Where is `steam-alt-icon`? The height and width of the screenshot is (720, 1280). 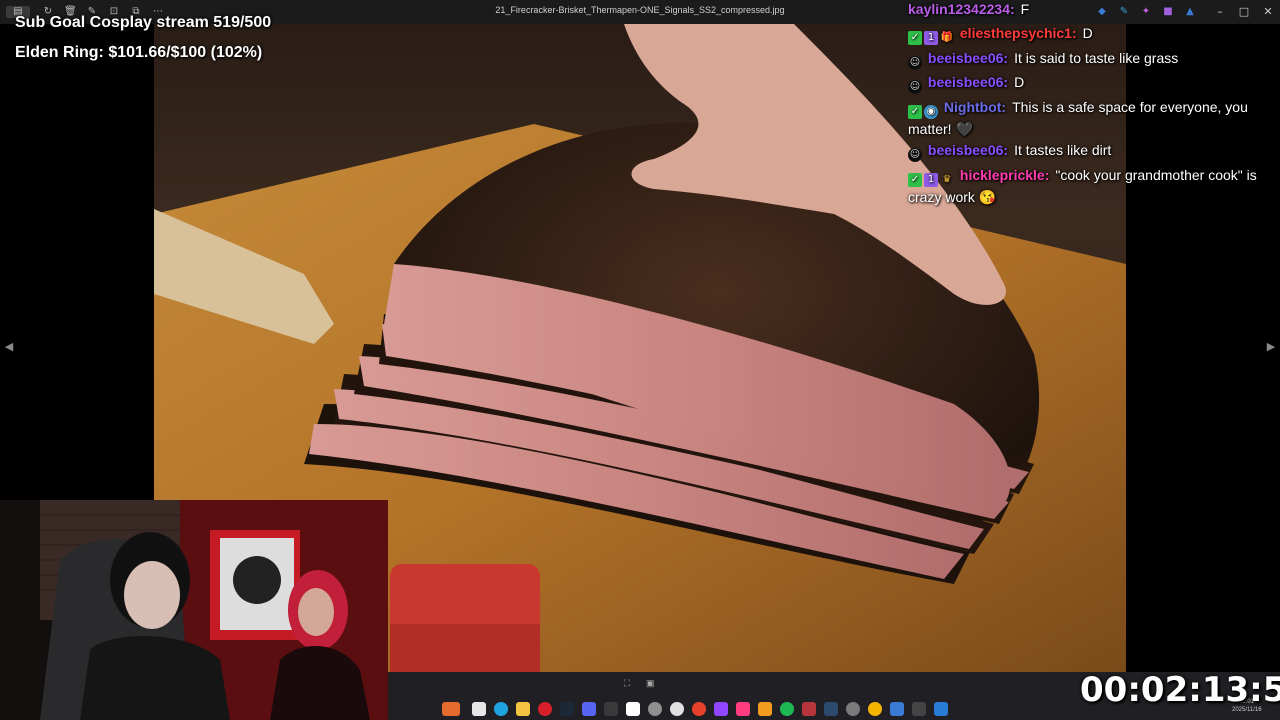
steam-alt-icon is located at coordinates (831, 709).